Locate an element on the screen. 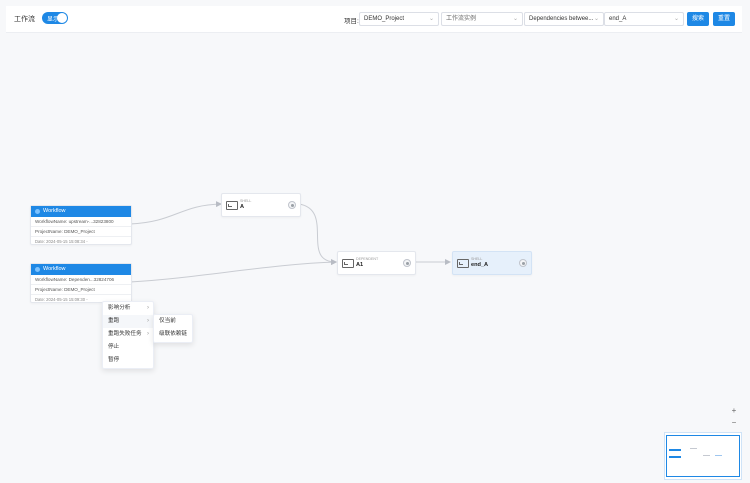  menu-item-impact-analysis: 影响分析 › is located at coordinates (128, 308).